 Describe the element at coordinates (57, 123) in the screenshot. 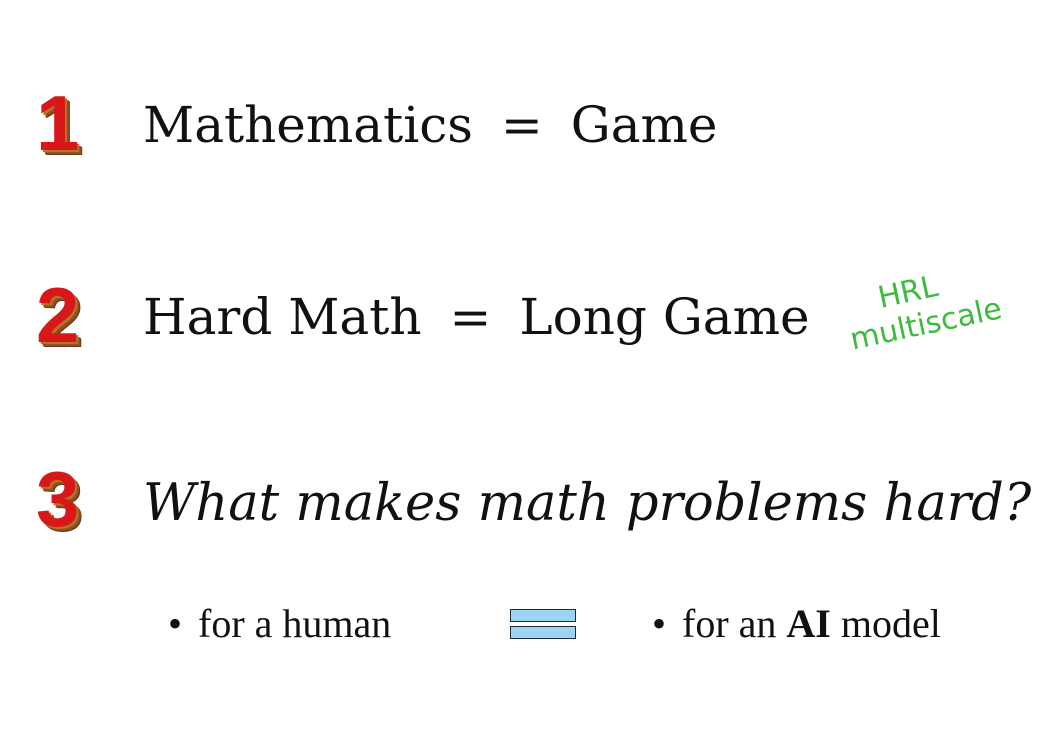

I see `item-number-1: 1` at that location.